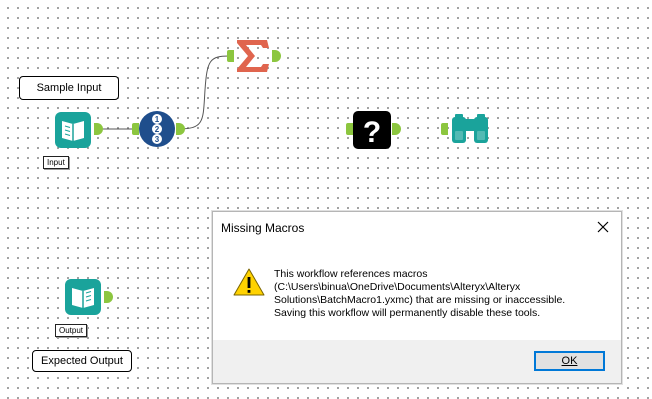 This screenshot has height=399, width=652. I want to click on dialog-message-line: This workflow references macros, so click(351, 274).